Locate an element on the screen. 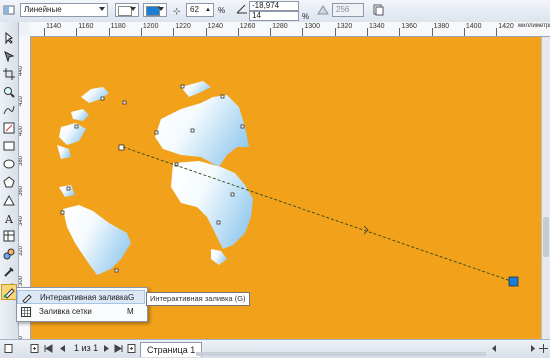  end-color-picker is located at coordinates (155, 10).